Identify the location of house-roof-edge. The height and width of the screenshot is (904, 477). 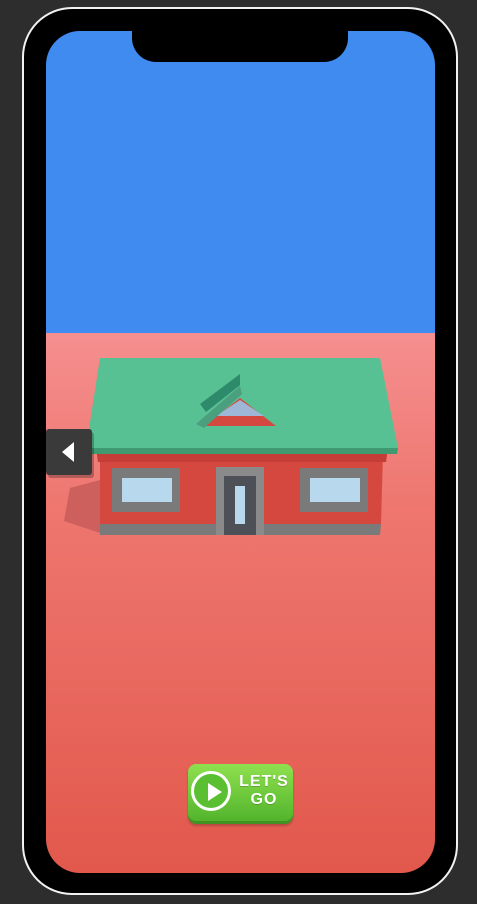
(242, 451).